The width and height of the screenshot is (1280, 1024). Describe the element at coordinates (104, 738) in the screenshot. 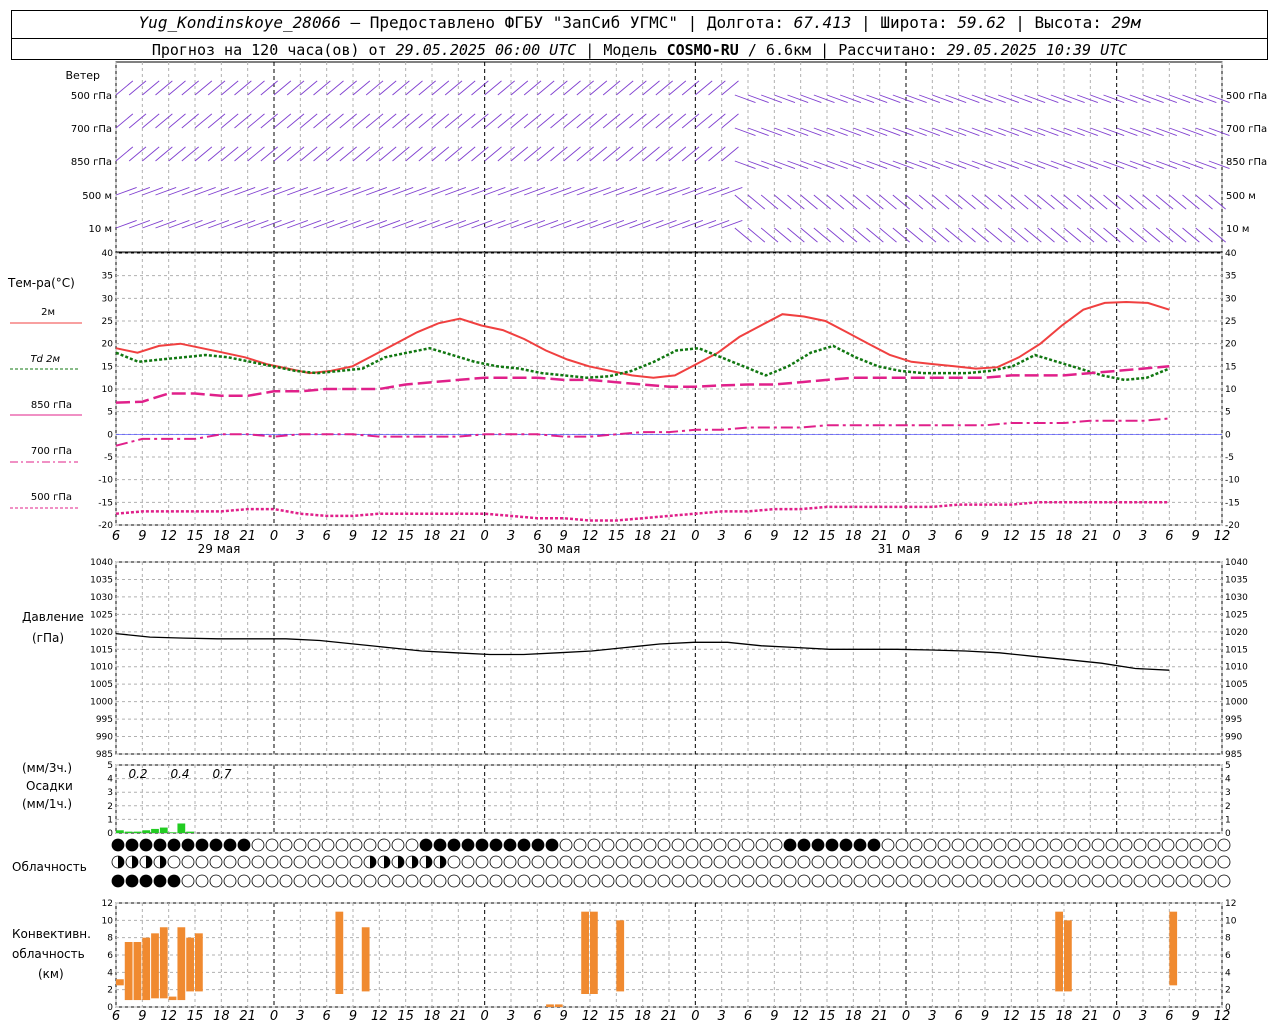

I see `pressure-ytick-left: 990` at that location.